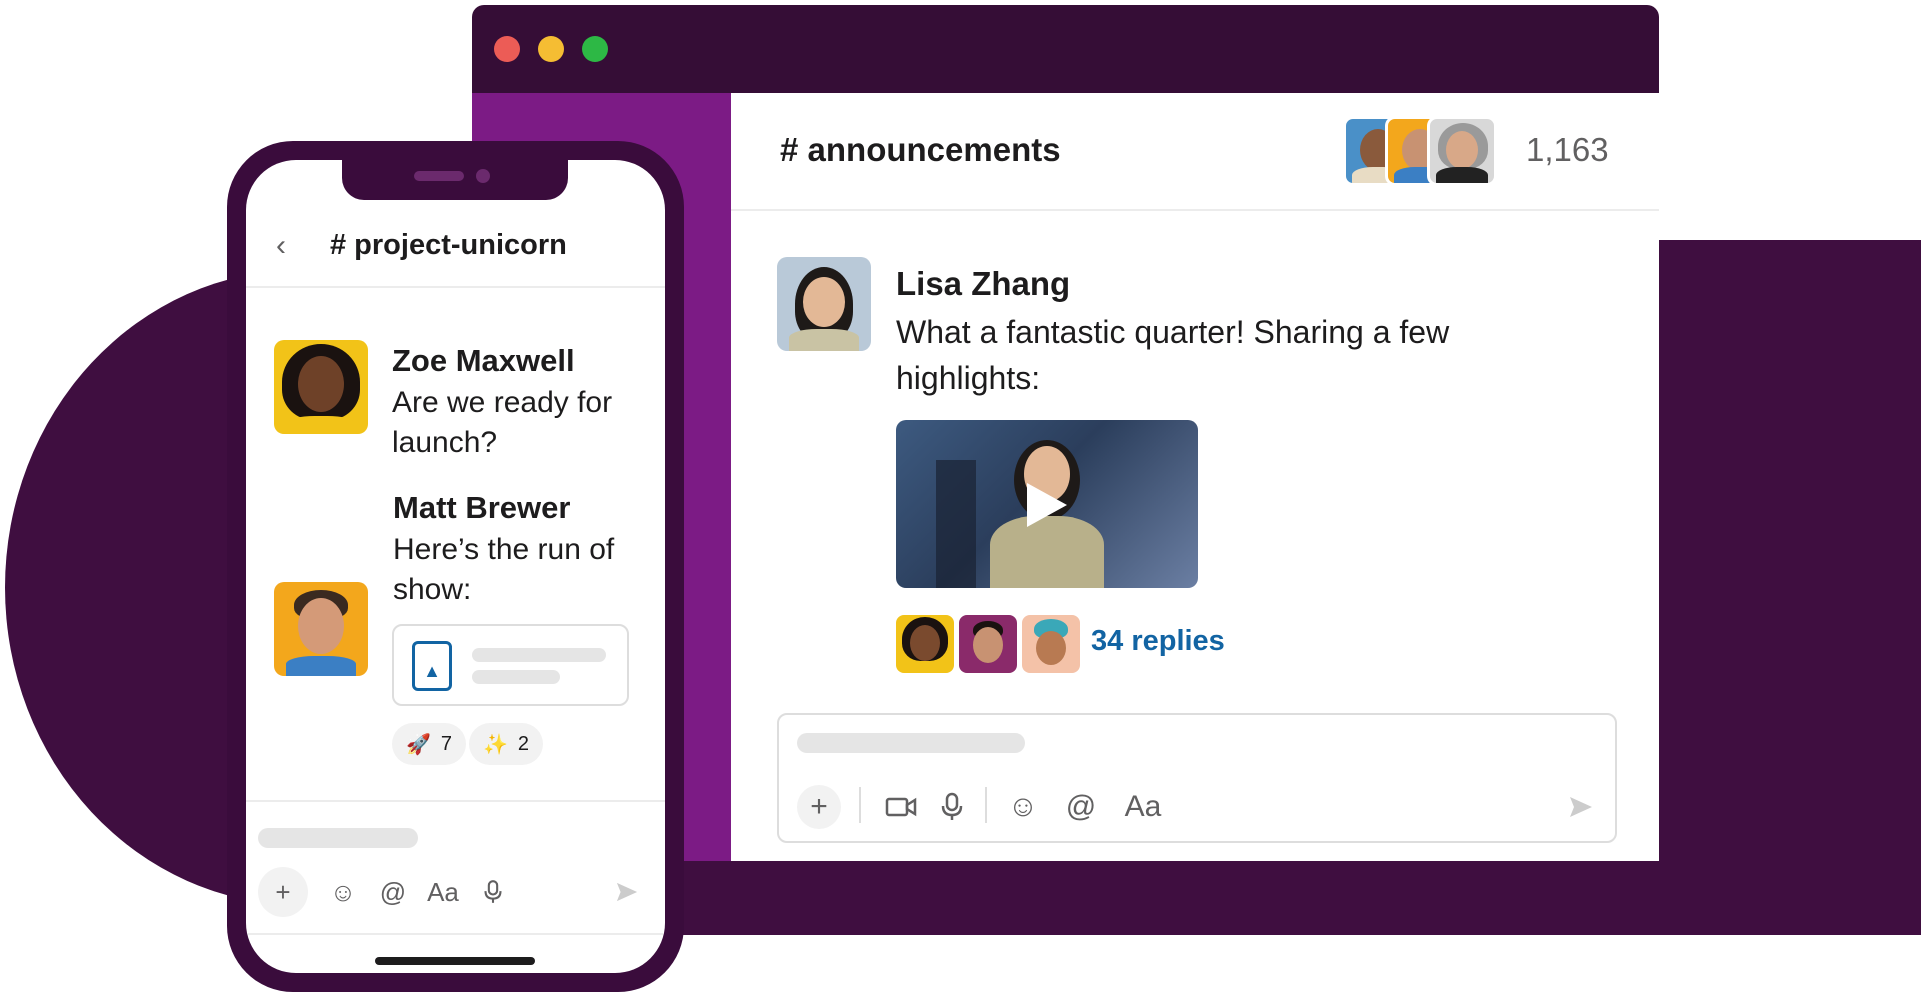 This screenshot has height=996, width=1921. I want to click on file-attachment: ▲, so click(510, 665).